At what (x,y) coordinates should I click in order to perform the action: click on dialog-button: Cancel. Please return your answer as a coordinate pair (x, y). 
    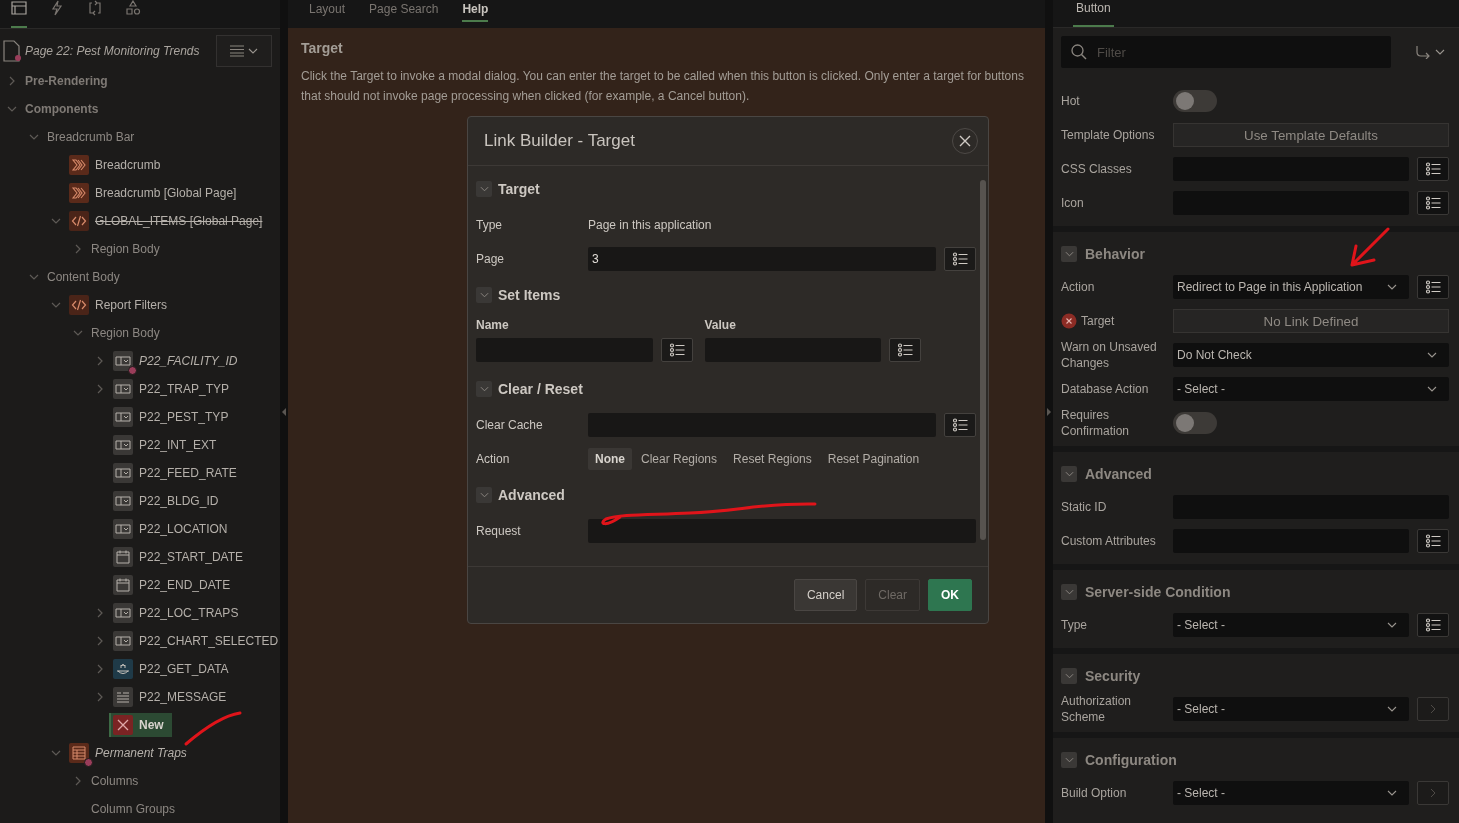
    Looking at the image, I should click on (825, 595).